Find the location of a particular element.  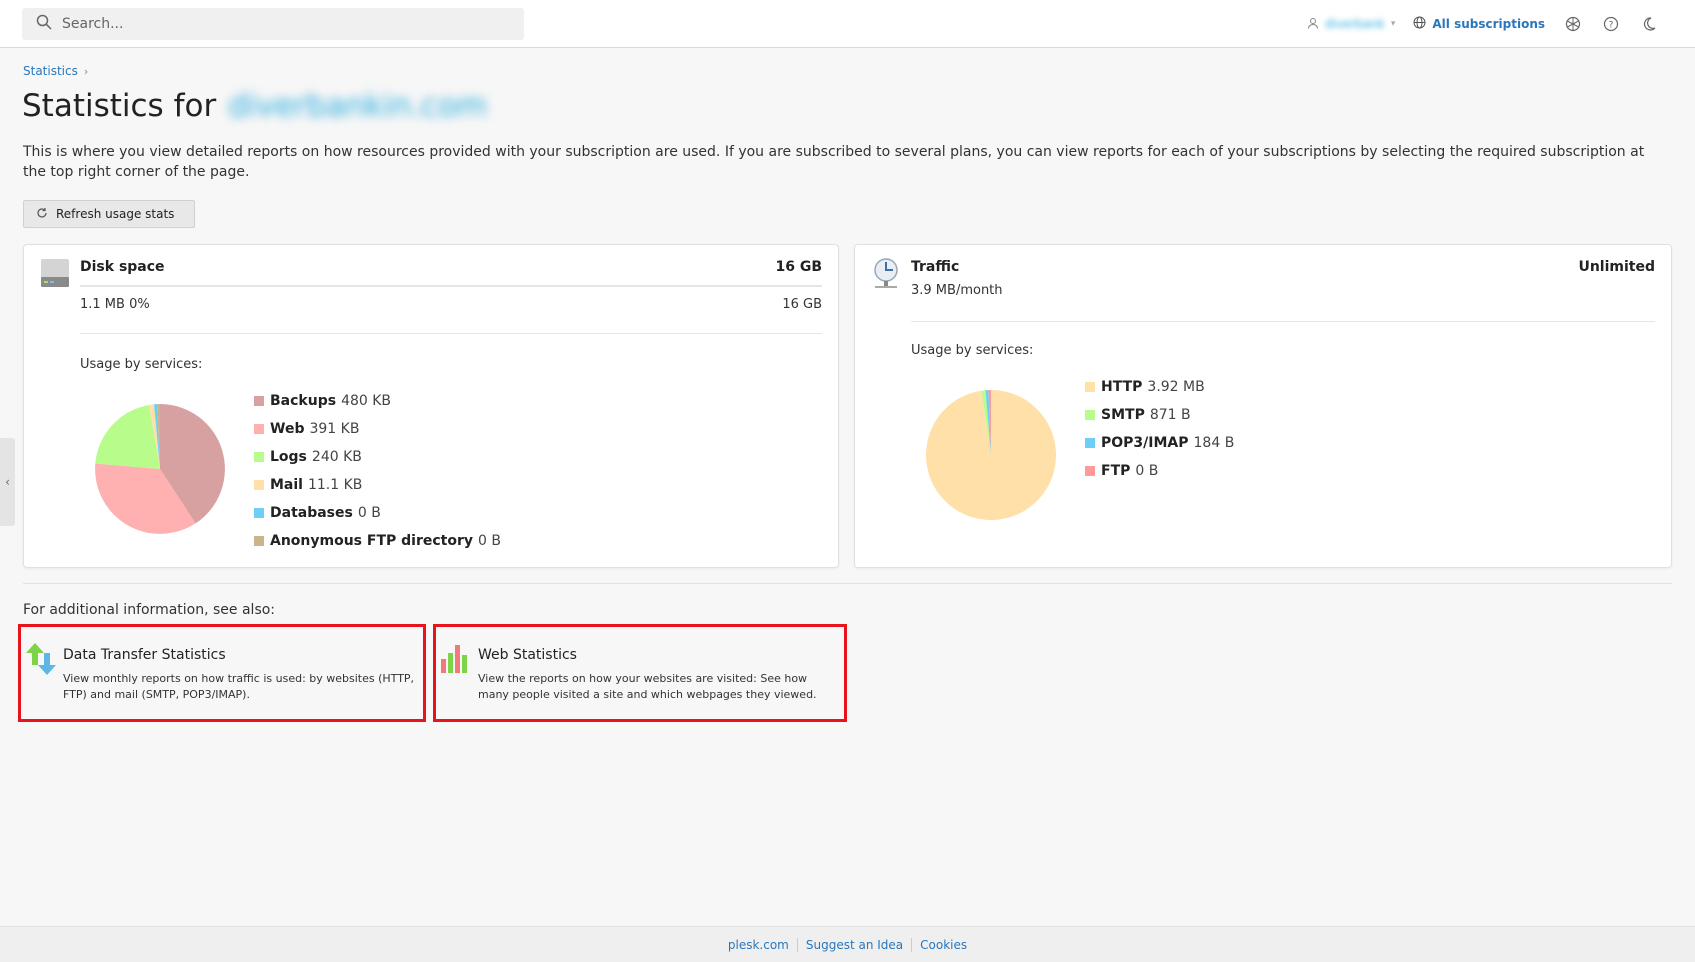

legend-name: Mail is located at coordinates (286, 485).